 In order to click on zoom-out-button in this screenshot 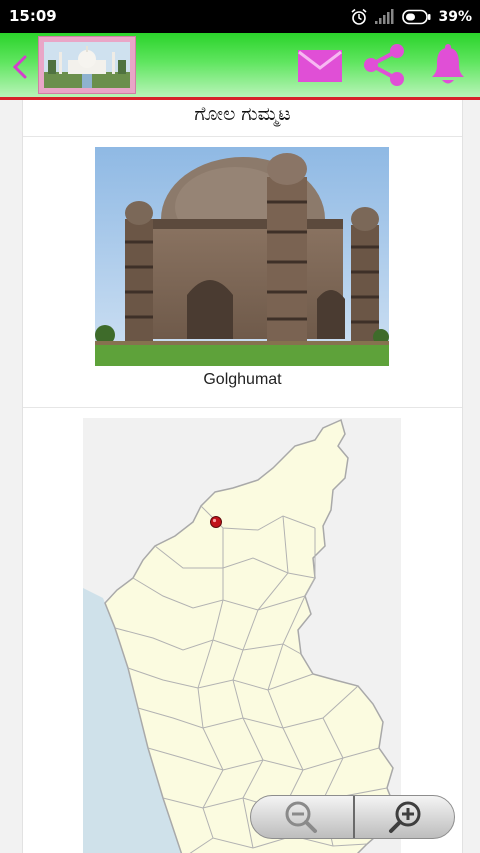, I will do `click(301, 817)`.